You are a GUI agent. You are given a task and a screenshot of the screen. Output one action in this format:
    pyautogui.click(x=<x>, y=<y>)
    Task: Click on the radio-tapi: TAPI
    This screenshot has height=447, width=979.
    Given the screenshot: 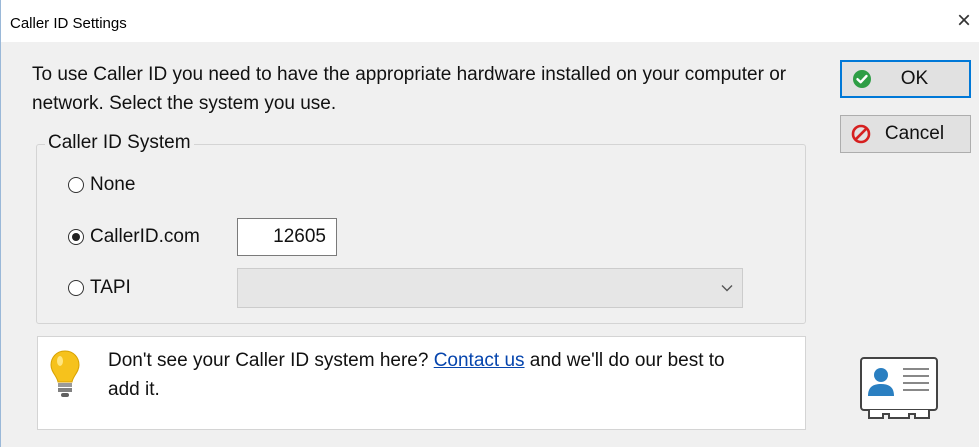 What is the action you would take?
    pyautogui.click(x=99, y=288)
    